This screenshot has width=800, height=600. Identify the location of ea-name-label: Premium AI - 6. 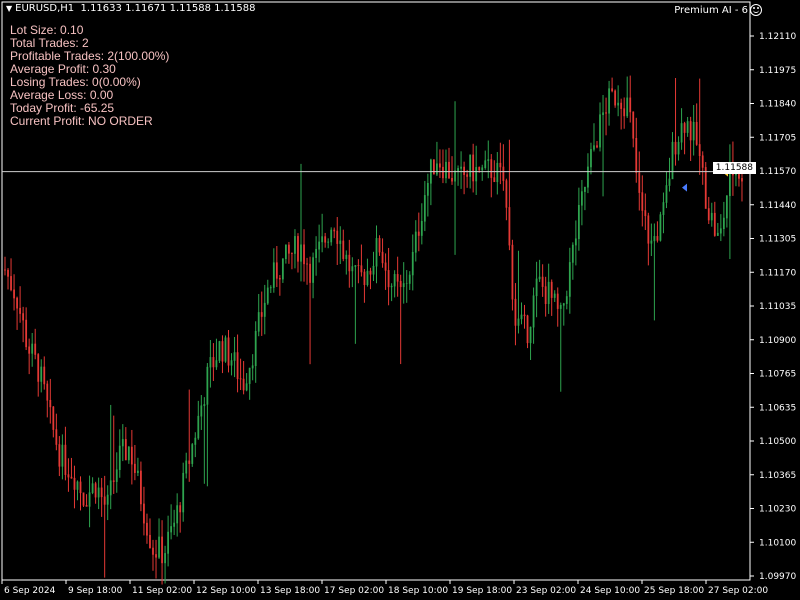
(711, 10).